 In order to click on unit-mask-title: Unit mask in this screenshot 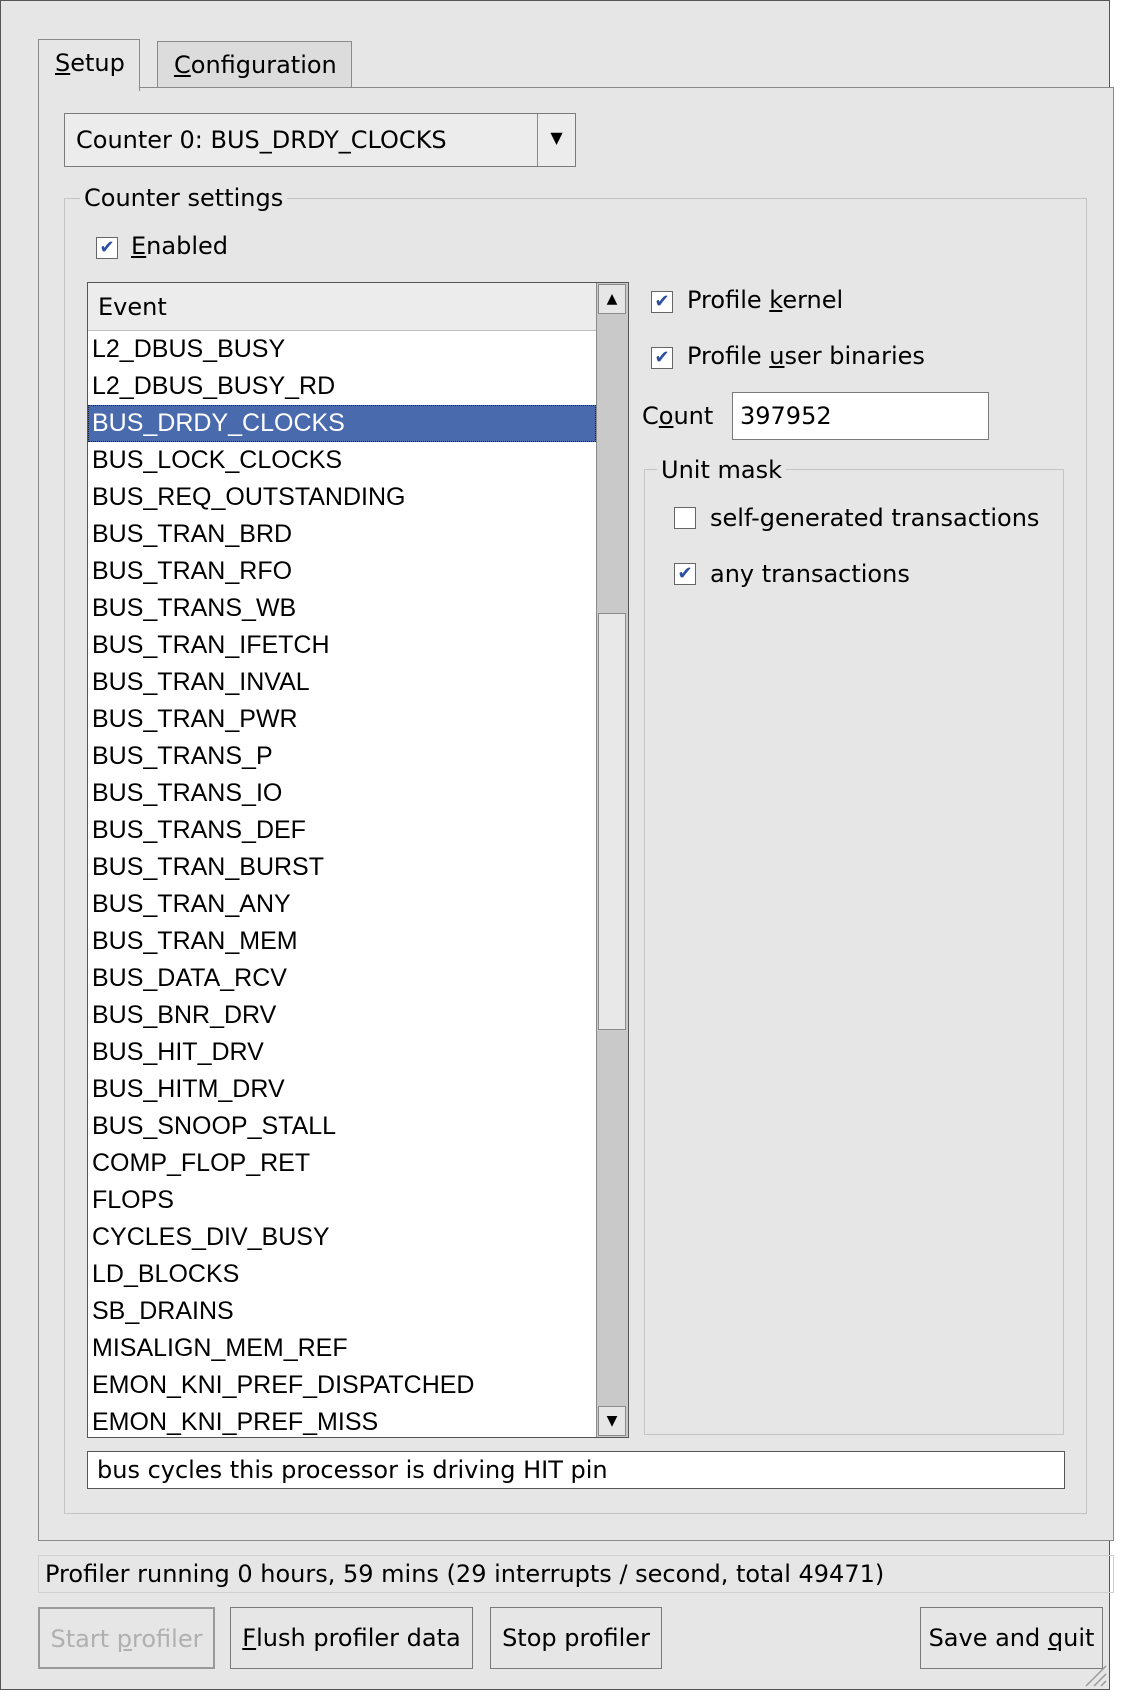, I will do `click(721, 470)`.